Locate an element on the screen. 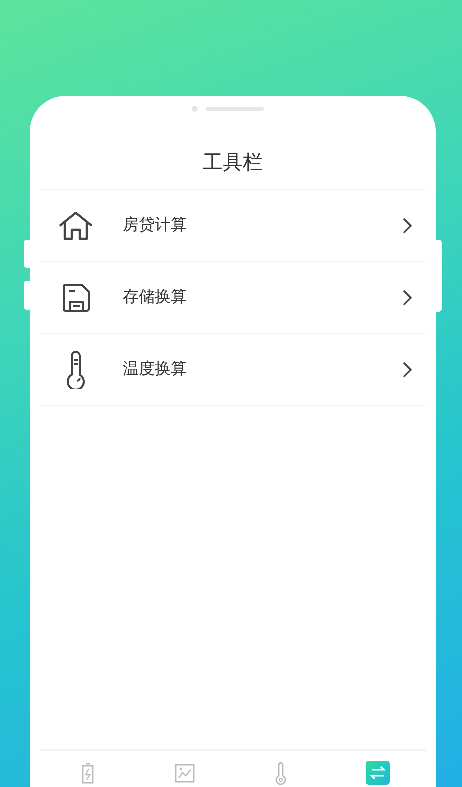 This screenshot has width=462, height=787. thermometer-icon is located at coordinates (76, 369).